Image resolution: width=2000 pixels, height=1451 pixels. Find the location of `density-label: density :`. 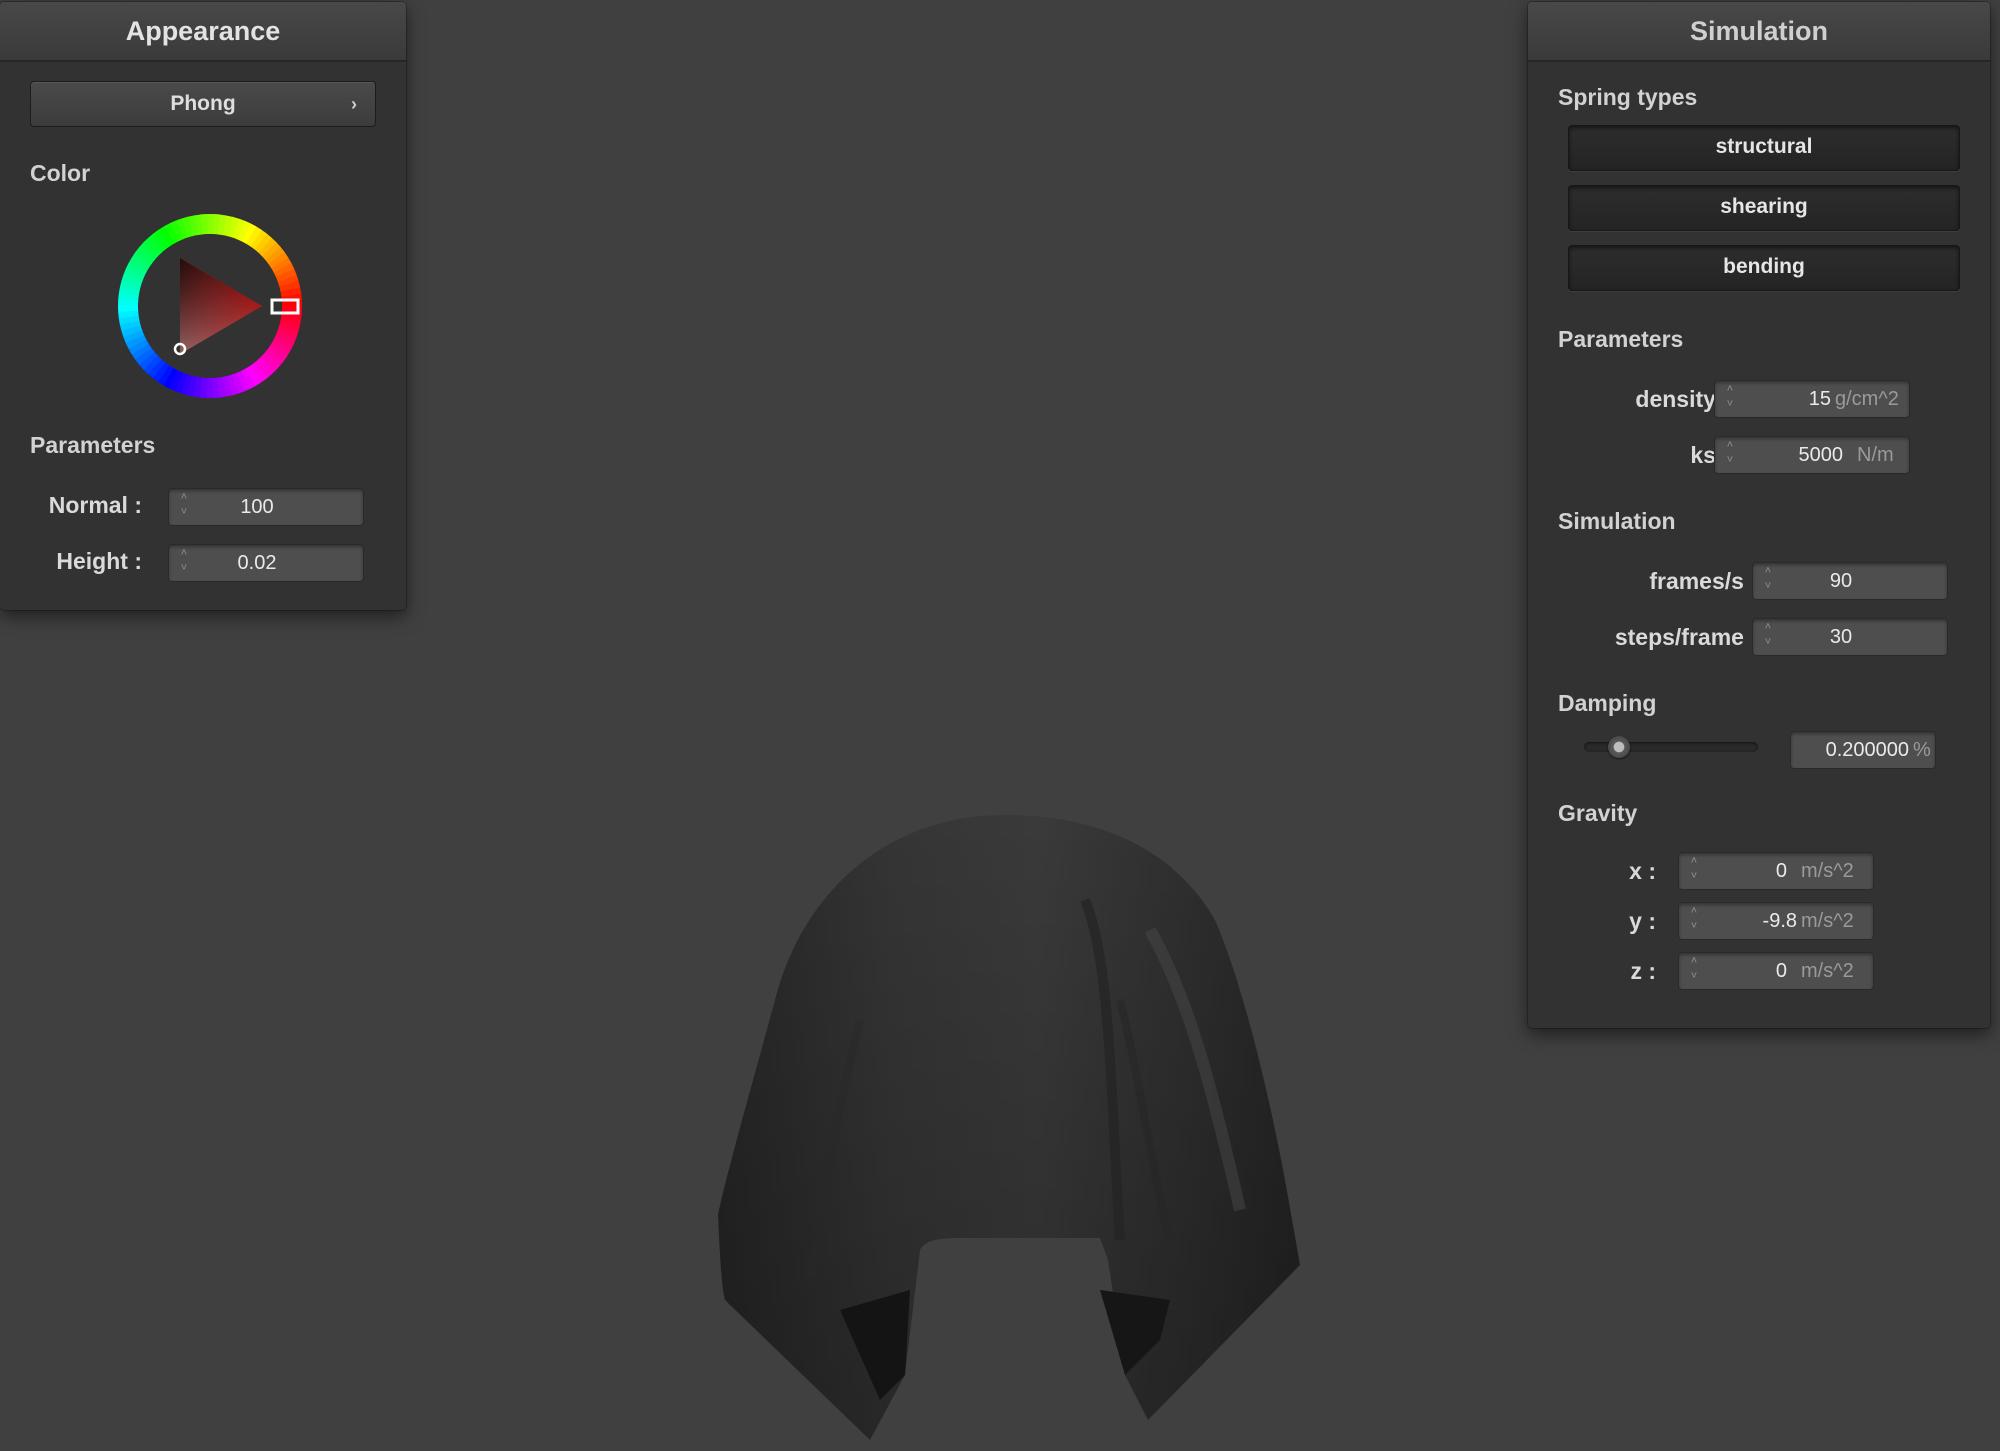

density-label: density : is located at coordinates (1682, 399).